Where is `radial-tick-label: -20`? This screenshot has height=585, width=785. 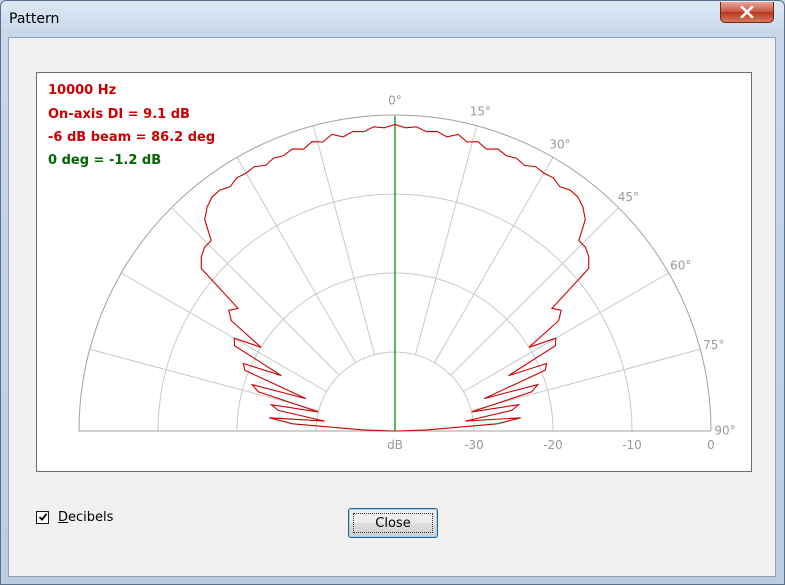 radial-tick-label: -20 is located at coordinates (553, 445).